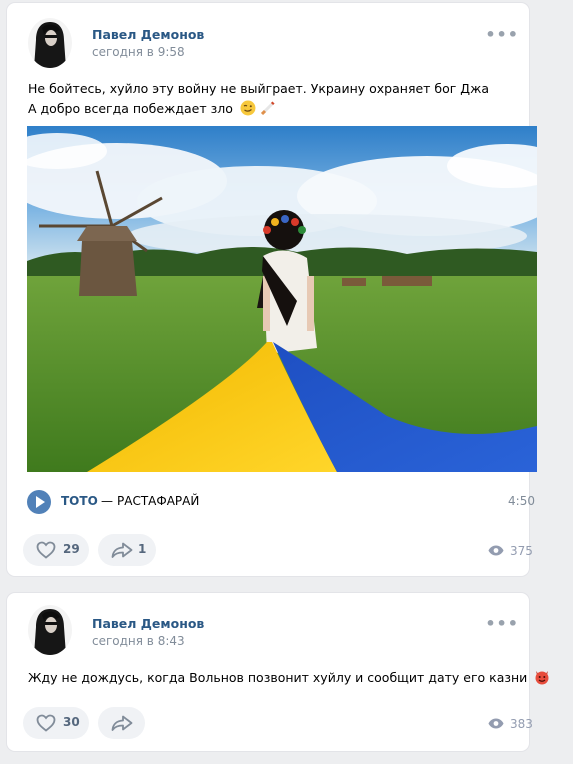 This screenshot has height=764, width=573. I want to click on audio-duration: 4:50, so click(521, 501).